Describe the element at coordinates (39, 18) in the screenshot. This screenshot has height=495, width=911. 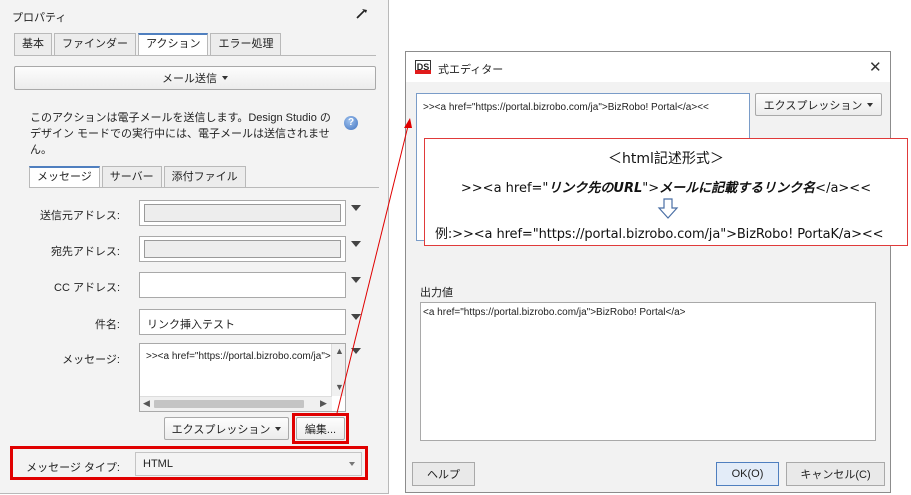
I see `properties-title: プロパティ` at that location.